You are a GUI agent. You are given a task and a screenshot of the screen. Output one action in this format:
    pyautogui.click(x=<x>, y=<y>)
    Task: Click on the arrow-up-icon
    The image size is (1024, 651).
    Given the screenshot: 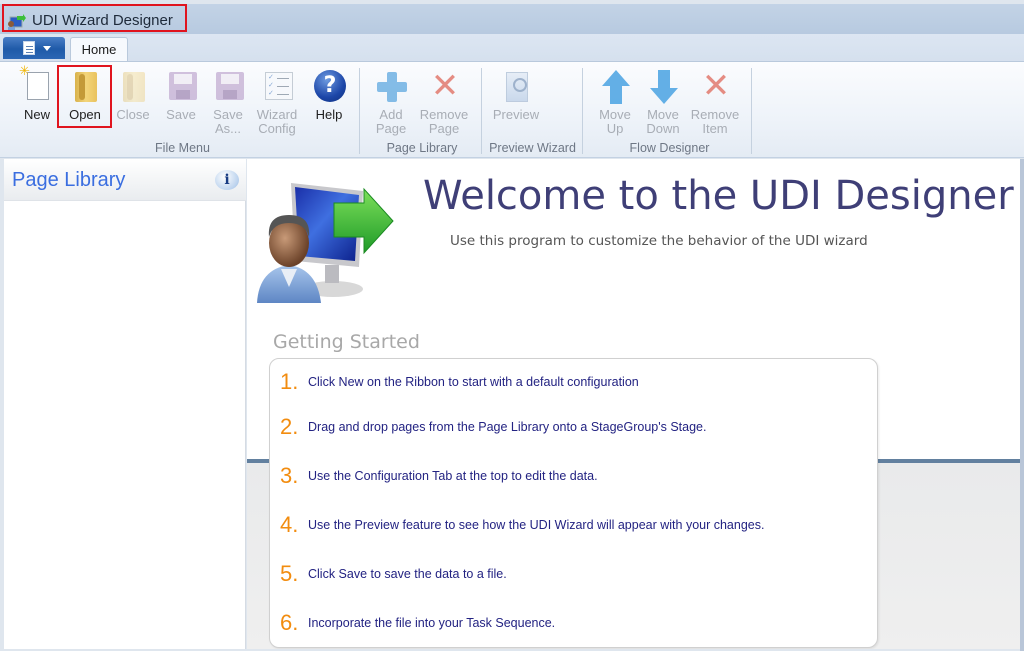 What is the action you would take?
    pyautogui.click(x=616, y=87)
    